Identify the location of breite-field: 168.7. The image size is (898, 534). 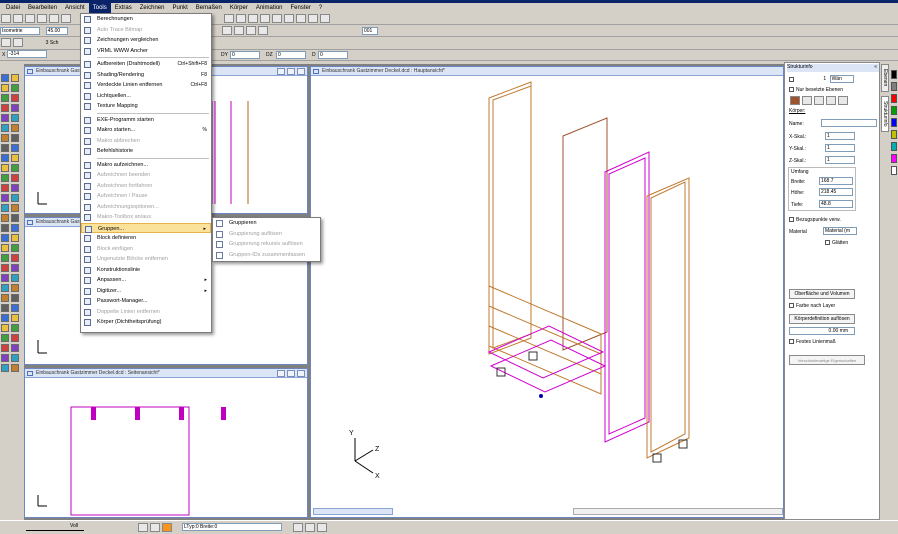
(836, 181).